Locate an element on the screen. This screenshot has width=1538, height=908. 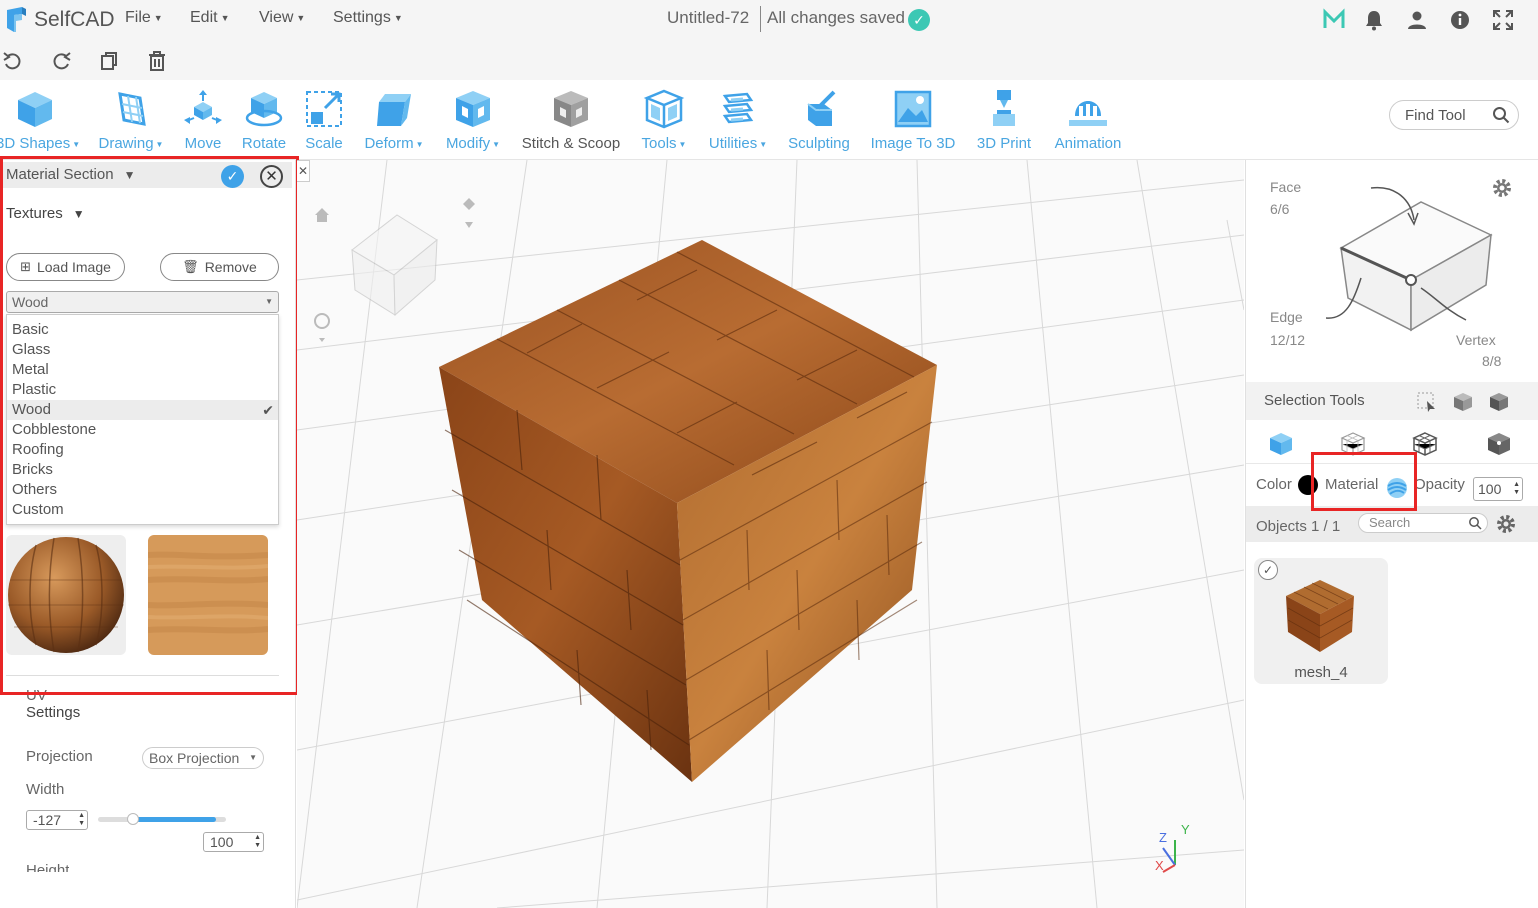
tool-move-label: Move is located at coordinates (203, 143).